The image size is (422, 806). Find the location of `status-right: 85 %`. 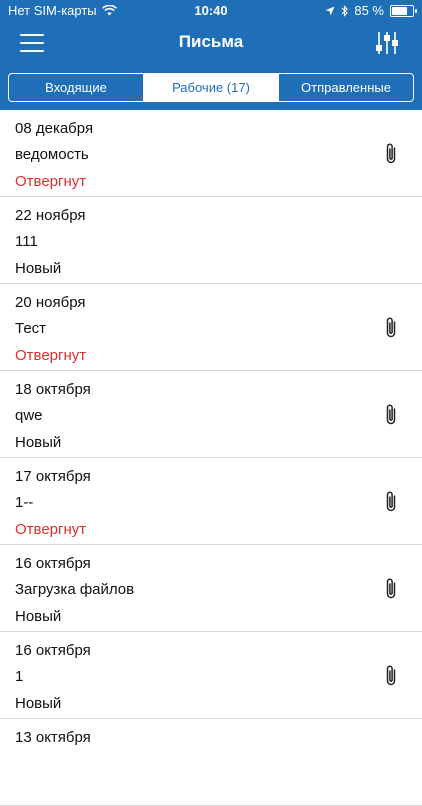

status-right: 85 % is located at coordinates (371, 10).